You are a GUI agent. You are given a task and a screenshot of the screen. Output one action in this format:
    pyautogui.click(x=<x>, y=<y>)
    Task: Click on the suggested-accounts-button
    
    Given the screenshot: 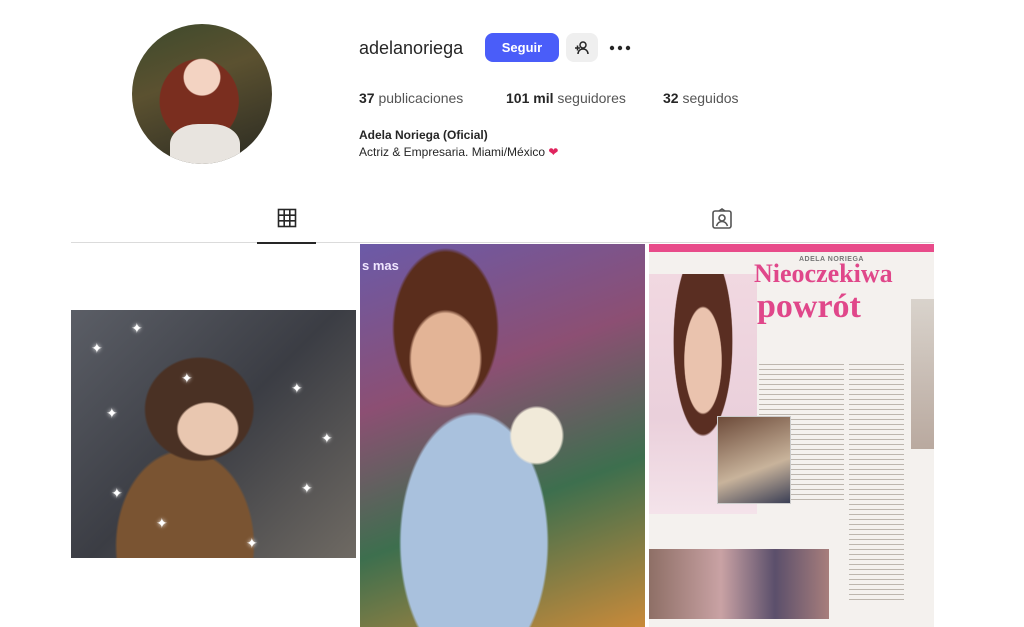 What is the action you would take?
    pyautogui.click(x=582, y=47)
    